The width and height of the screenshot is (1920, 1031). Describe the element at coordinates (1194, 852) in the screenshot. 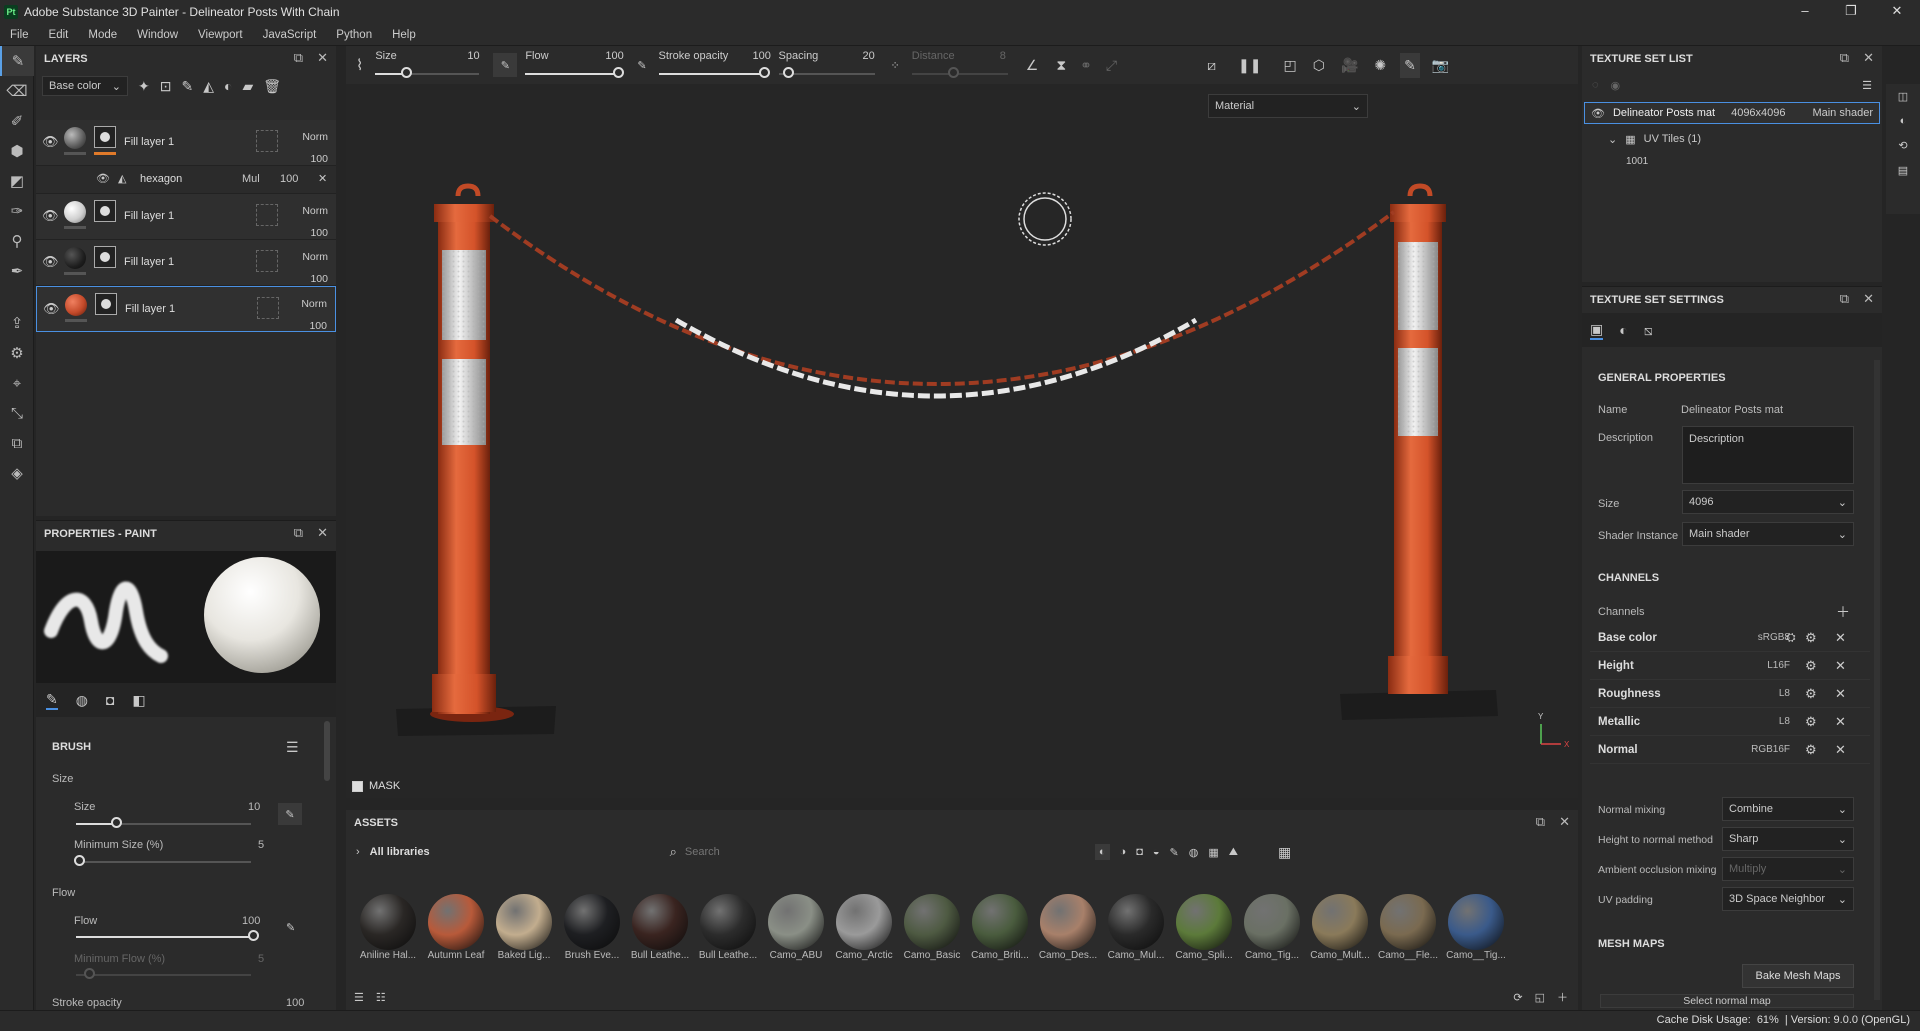

I see `filter-textures-icon: ◍` at that location.